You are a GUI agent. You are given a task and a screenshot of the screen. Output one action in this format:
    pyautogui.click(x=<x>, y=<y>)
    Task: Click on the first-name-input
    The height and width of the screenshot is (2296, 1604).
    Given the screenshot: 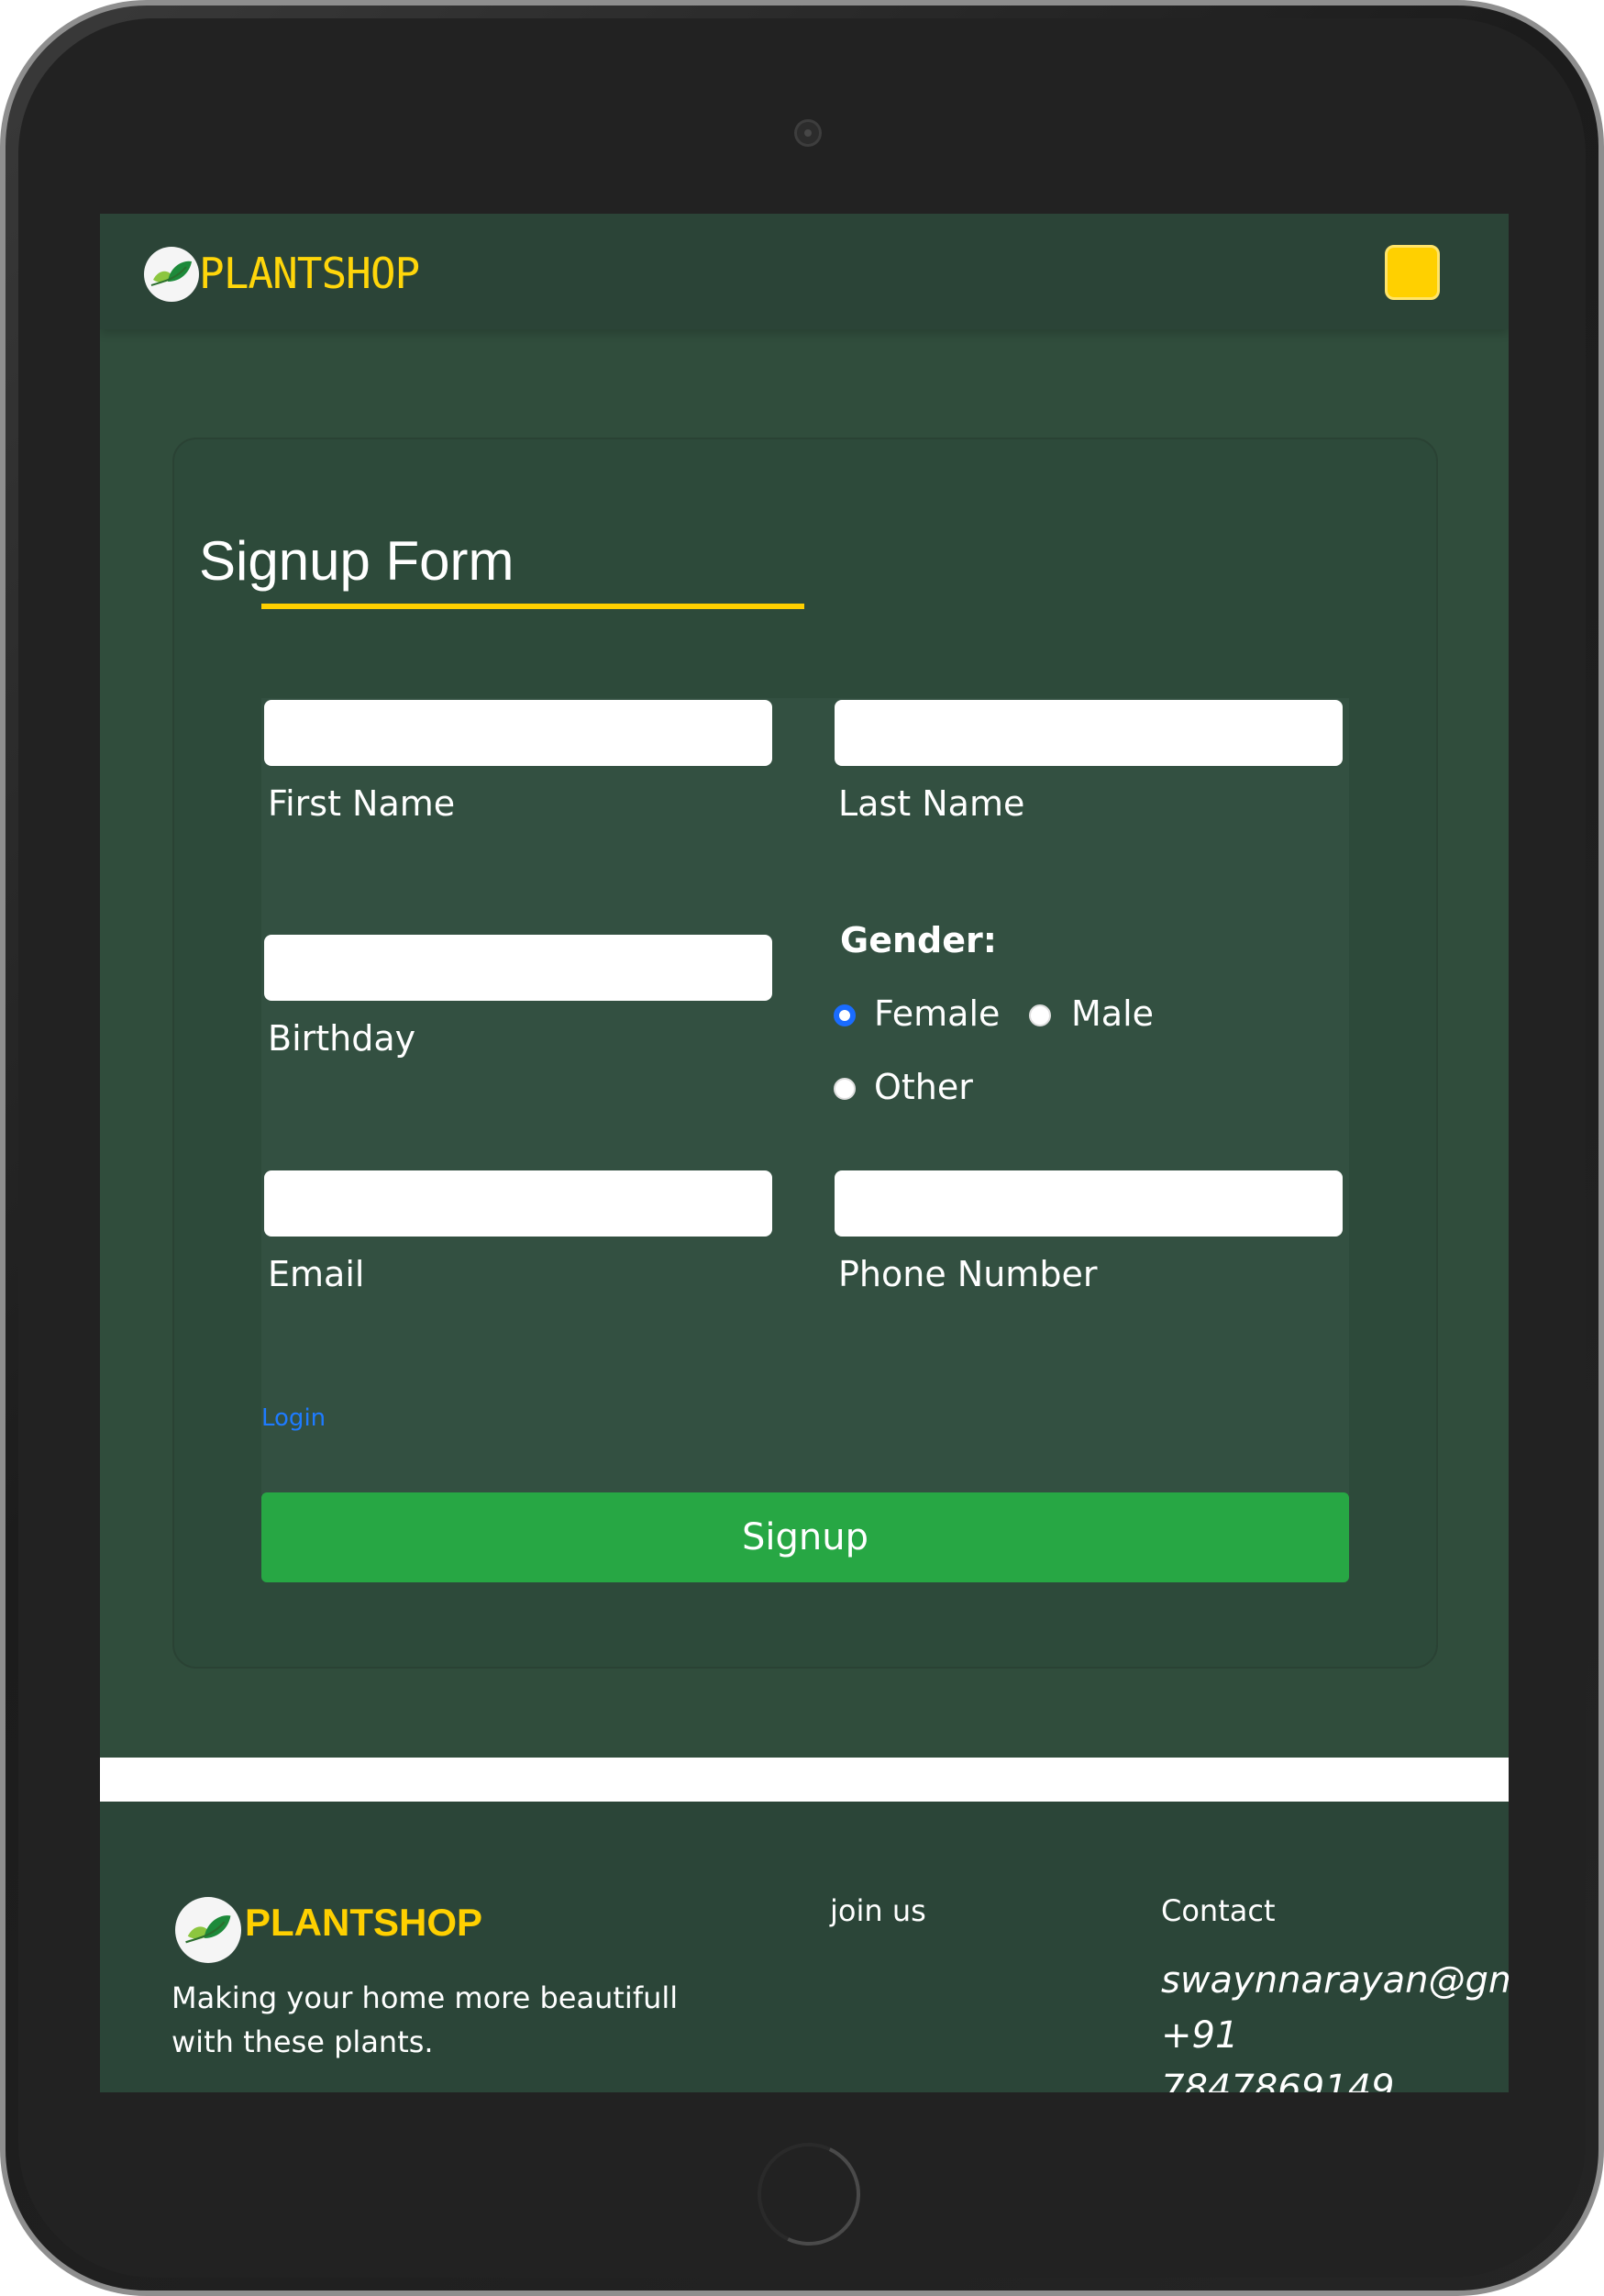 What is the action you would take?
    pyautogui.click(x=518, y=733)
    